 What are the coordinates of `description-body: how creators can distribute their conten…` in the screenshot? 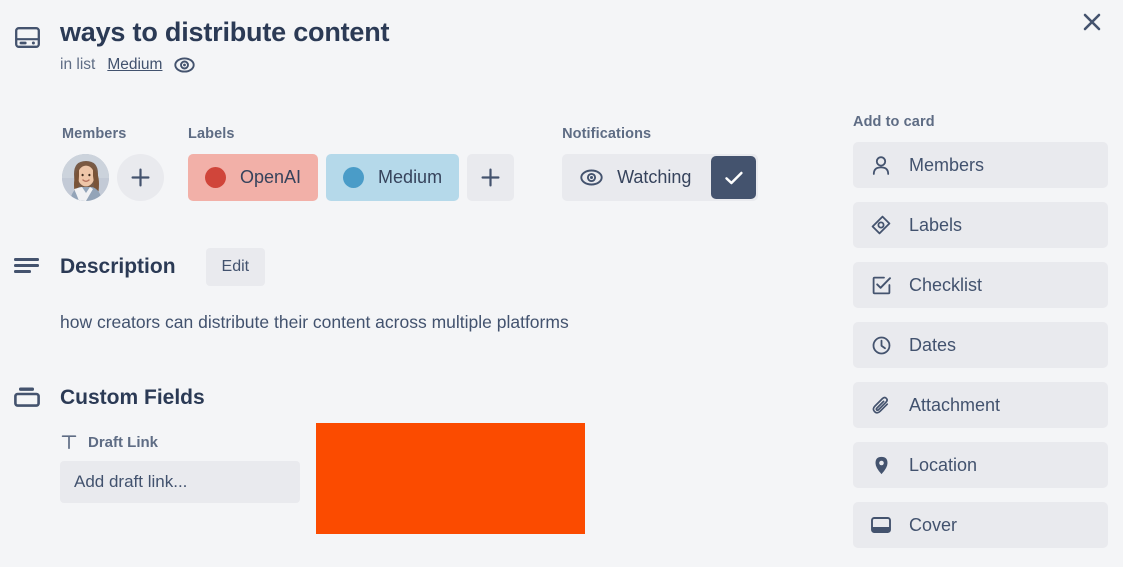 It's located at (314, 322).